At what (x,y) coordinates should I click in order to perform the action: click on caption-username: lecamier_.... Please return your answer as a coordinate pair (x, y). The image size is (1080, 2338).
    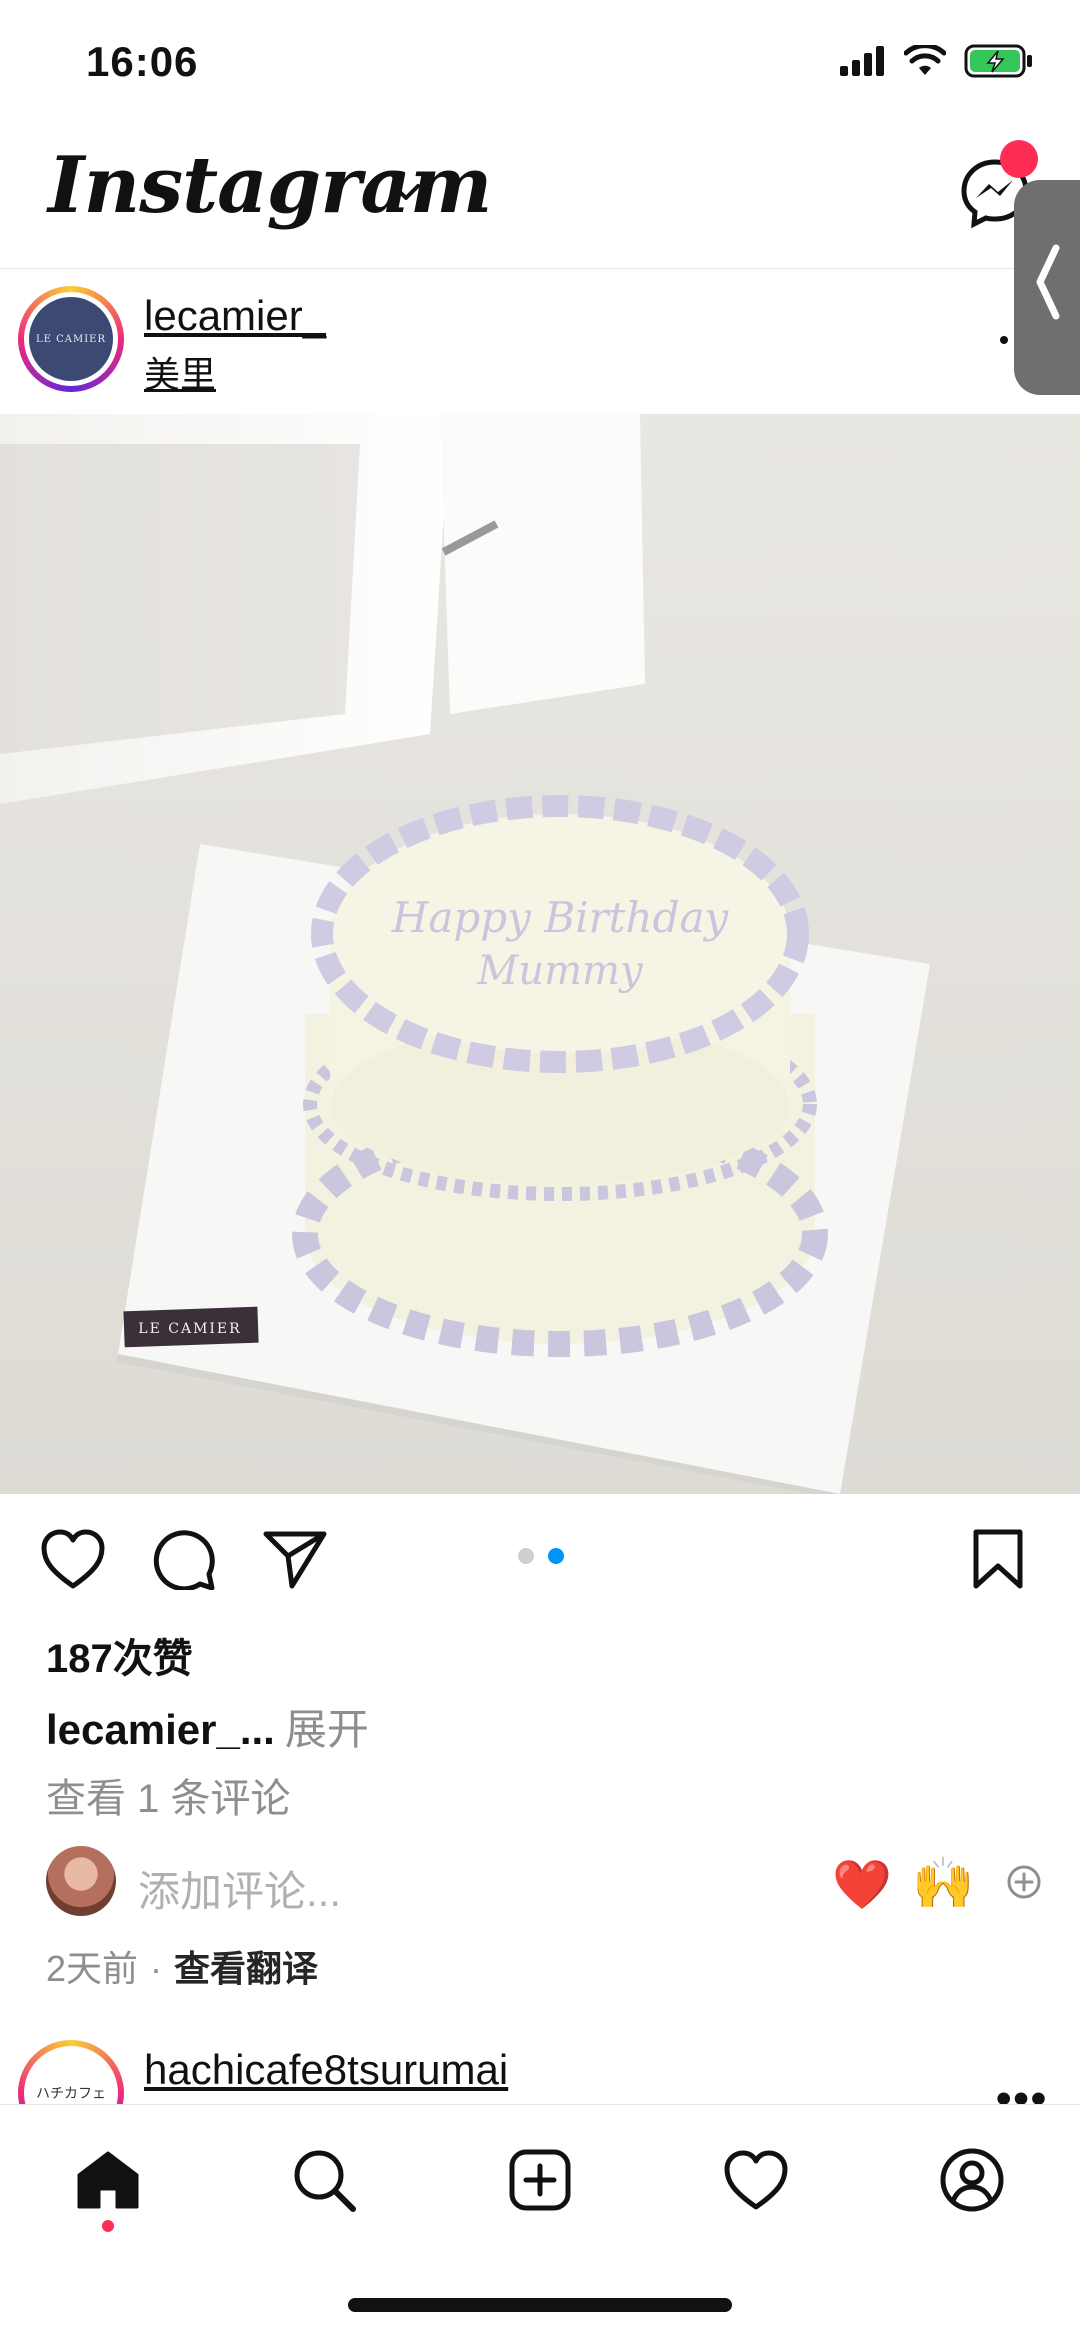
    Looking at the image, I should click on (160, 1729).